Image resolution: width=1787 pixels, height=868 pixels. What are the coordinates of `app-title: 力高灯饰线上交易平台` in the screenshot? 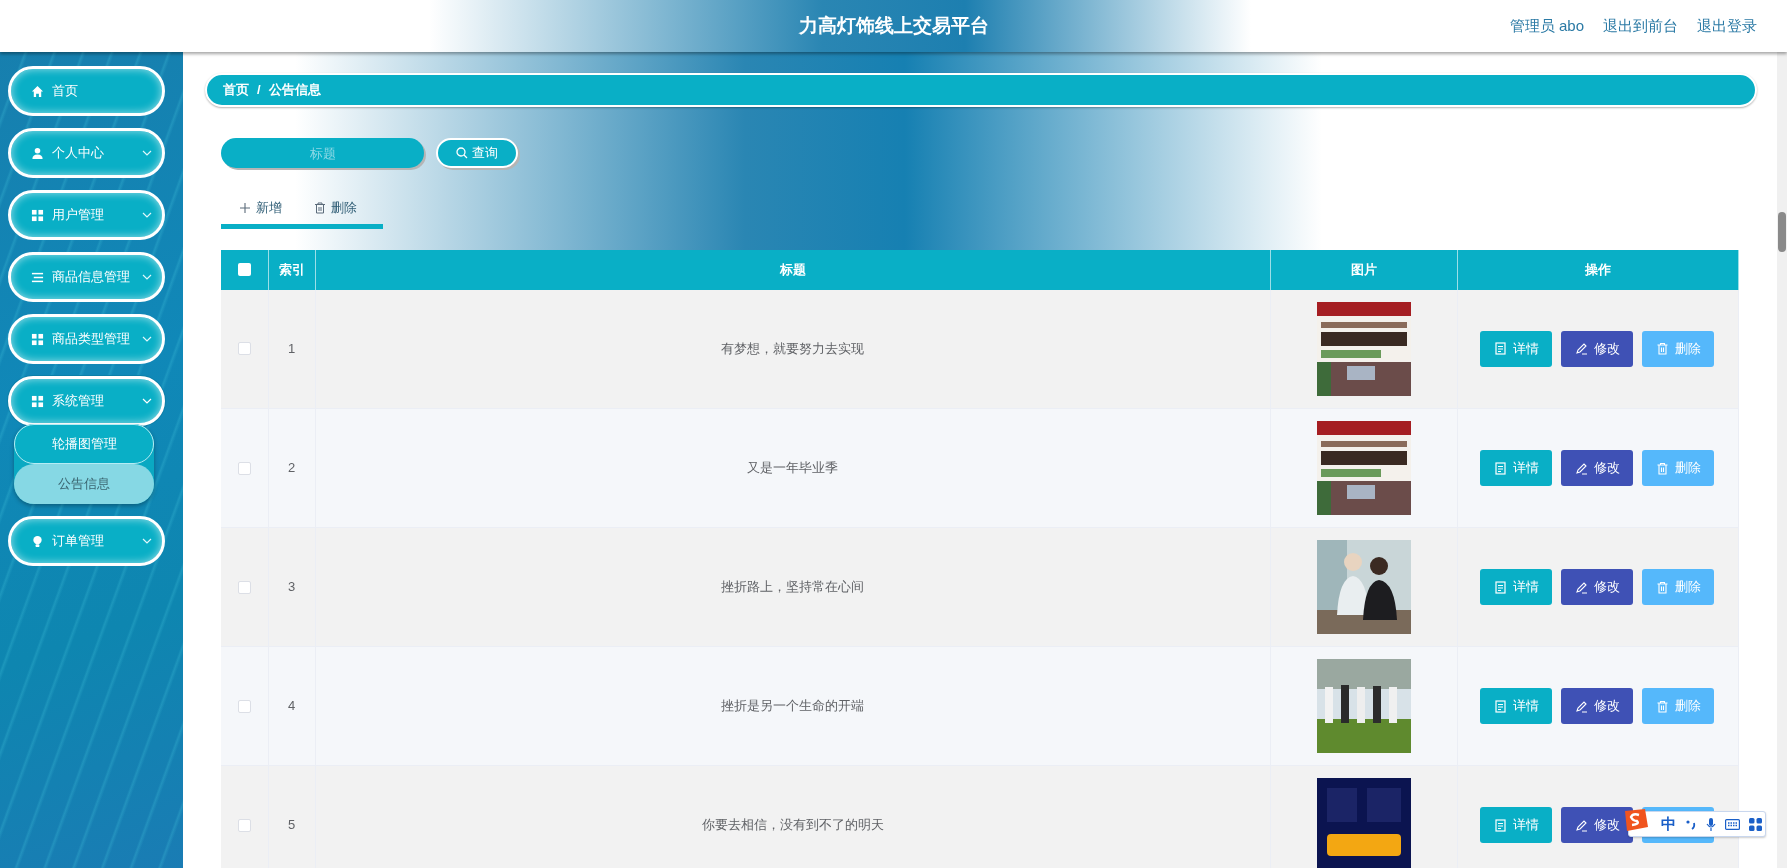 It's located at (893, 25).